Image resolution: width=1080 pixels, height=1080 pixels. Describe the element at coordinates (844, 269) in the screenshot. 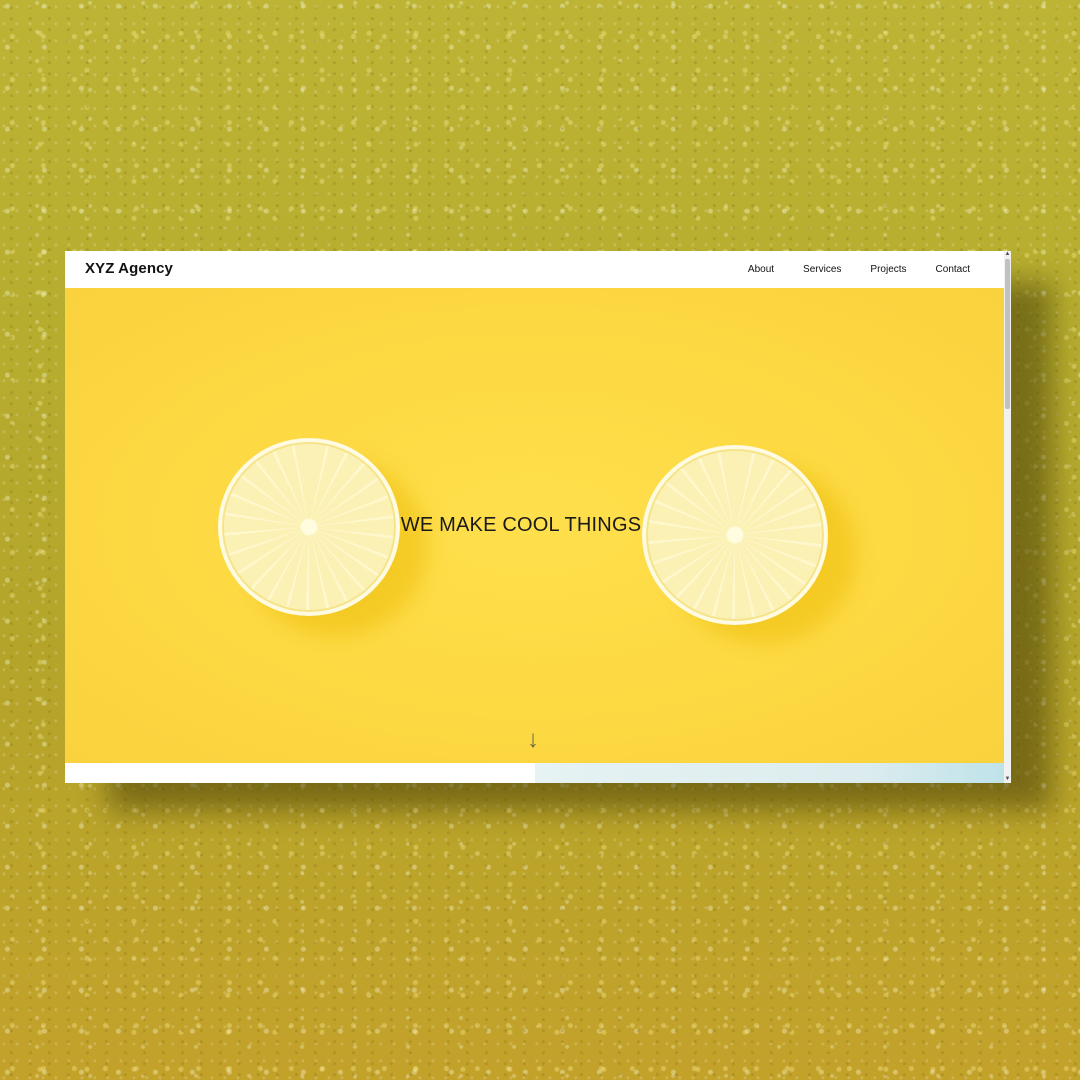

I see `nav-links: About Services Projects Contact` at that location.